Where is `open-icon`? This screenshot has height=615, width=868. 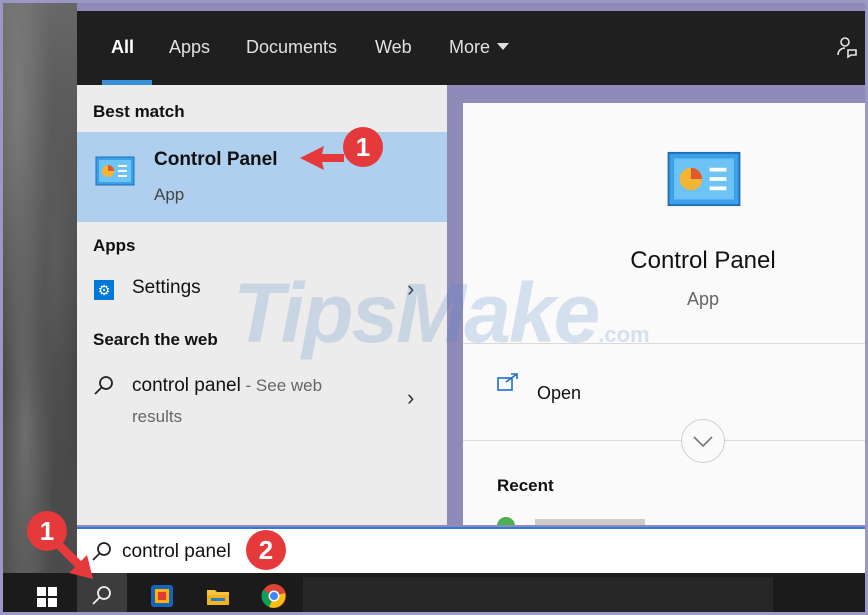 open-icon is located at coordinates (507, 382).